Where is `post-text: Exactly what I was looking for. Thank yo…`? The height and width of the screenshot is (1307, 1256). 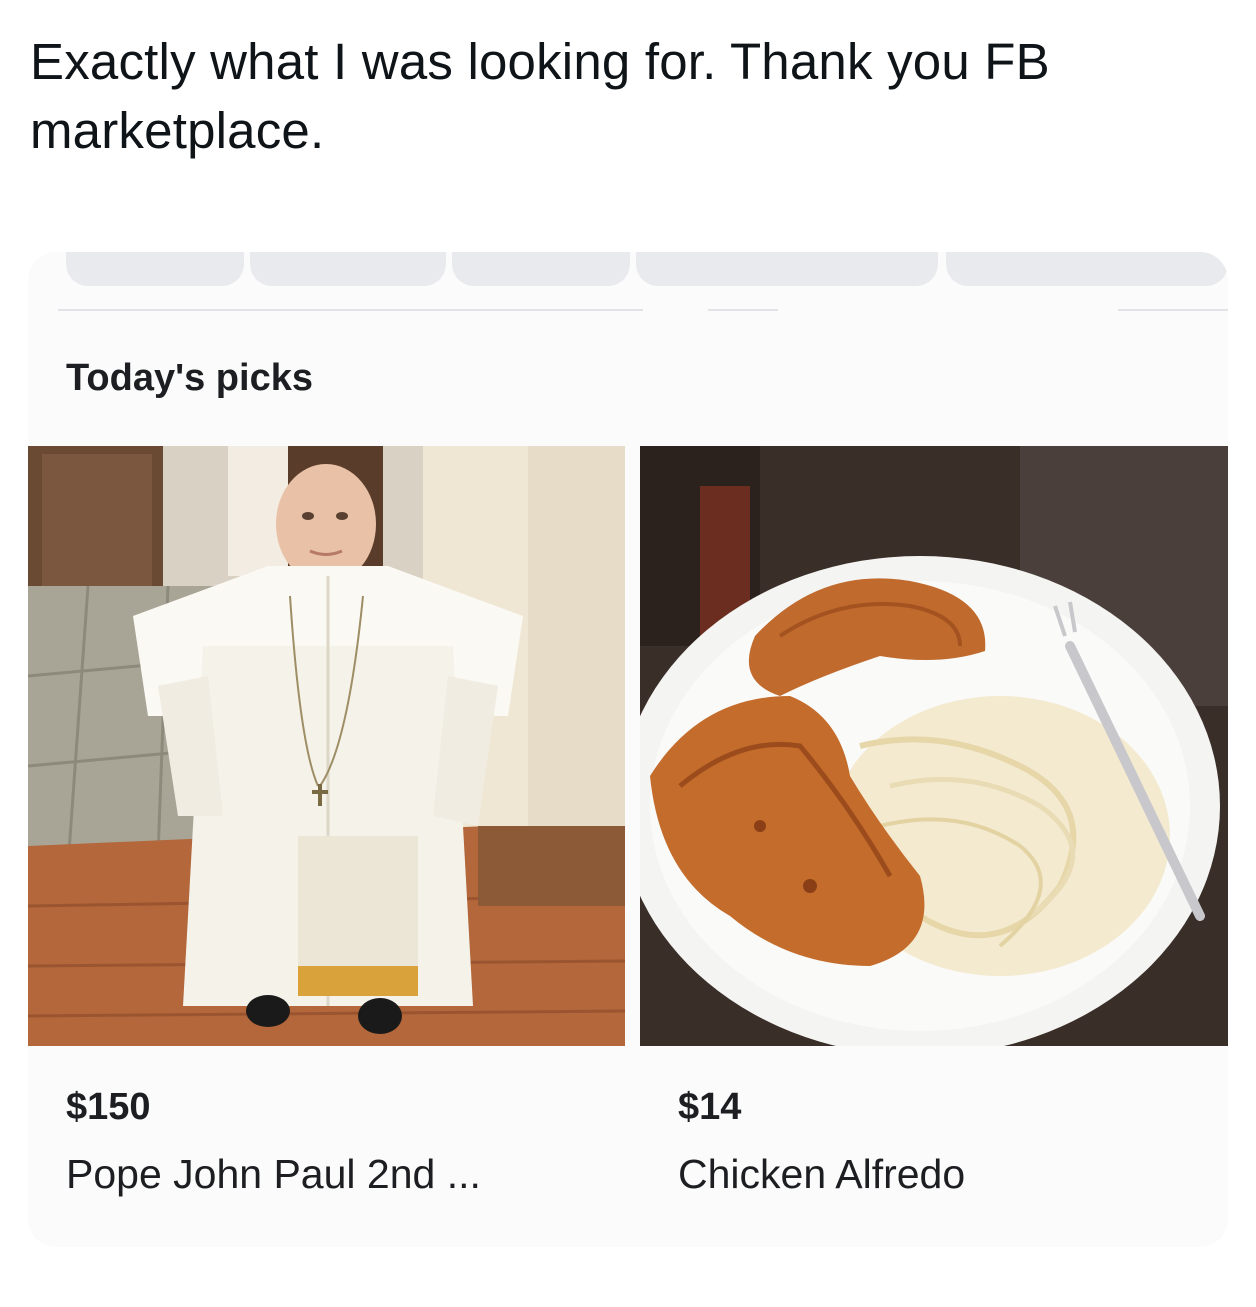
post-text: Exactly what I was looking for. Thank yo… is located at coordinates (540, 96).